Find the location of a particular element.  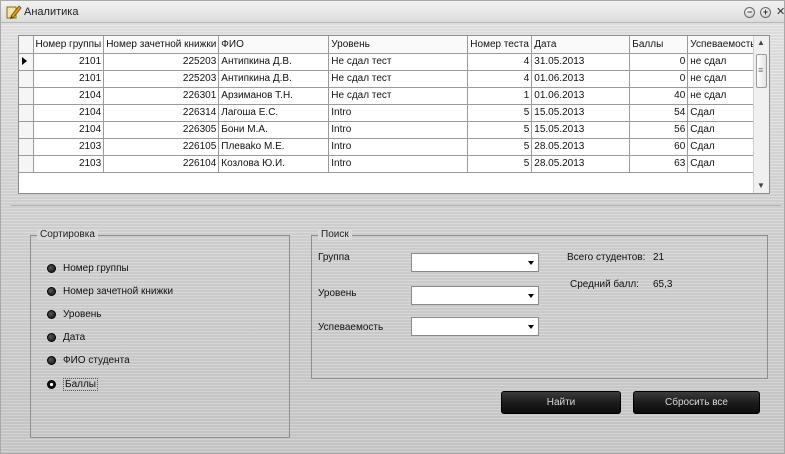

maximize-button: + is located at coordinates (765, 12).